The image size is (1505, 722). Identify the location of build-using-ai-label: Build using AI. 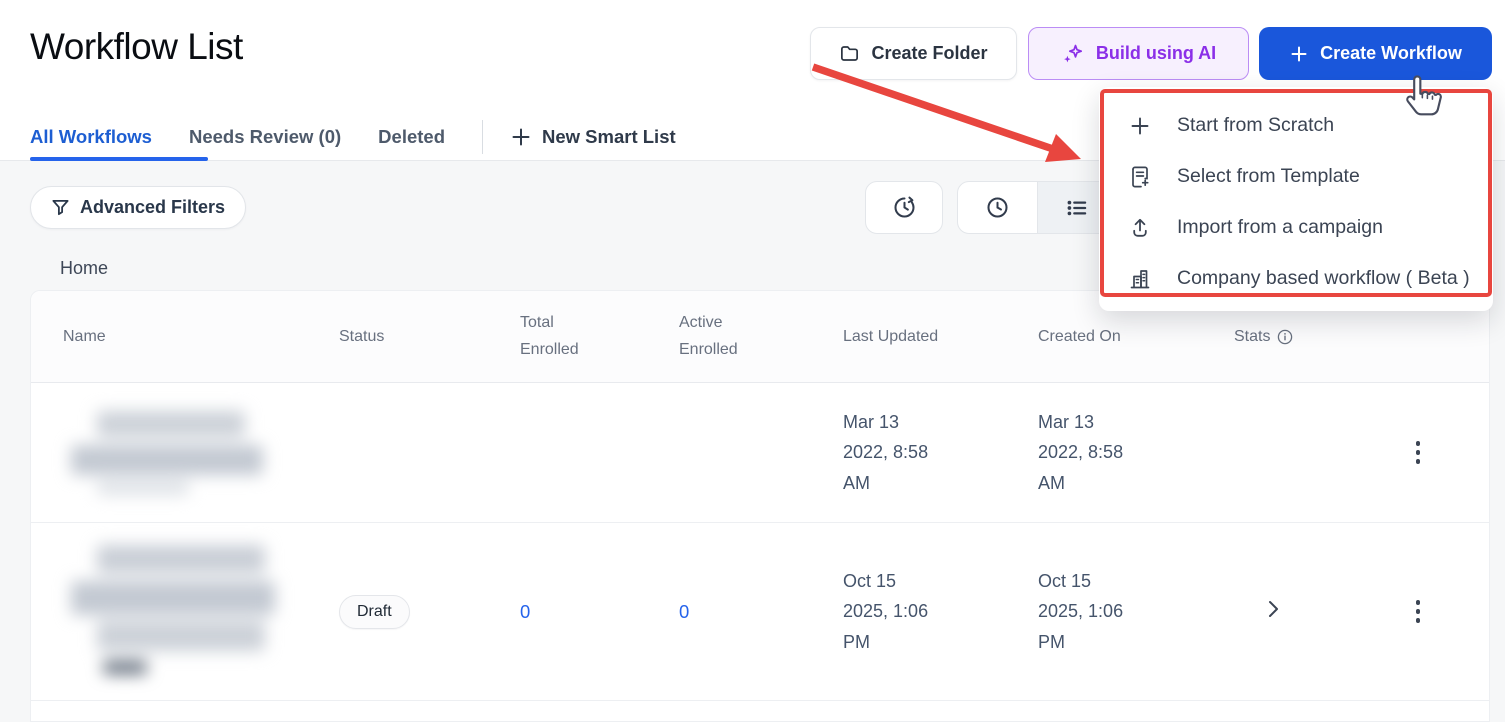
(1156, 53).